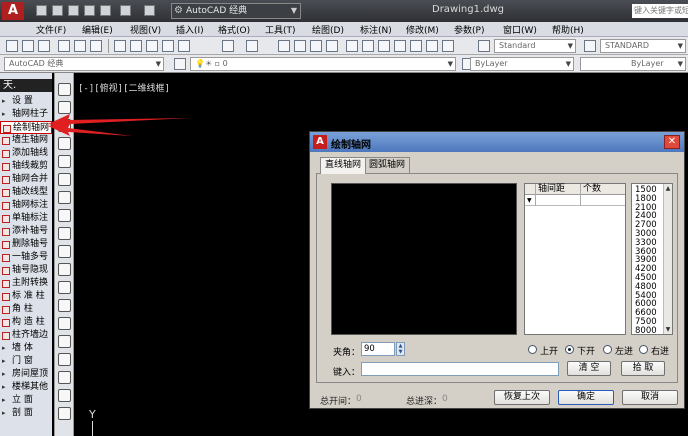 This screenshot has height=436, width=688. Describe the element at coordinates (323, 64) in the screenshot. I see `layer-select: 💡☀ ▫ 0 ▼` at that location.